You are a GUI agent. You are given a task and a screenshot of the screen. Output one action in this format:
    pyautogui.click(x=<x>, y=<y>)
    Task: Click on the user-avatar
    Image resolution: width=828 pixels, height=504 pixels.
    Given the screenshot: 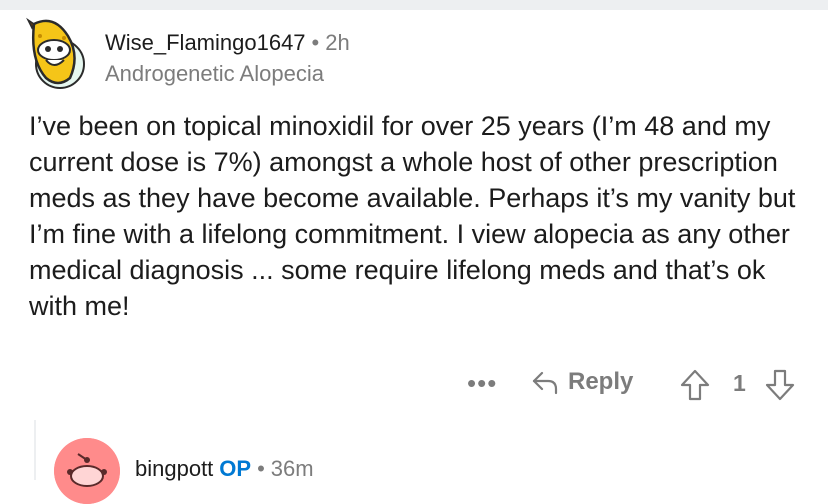 What is the action you would take?
    pyautogui.click(x=56, y=53)
    